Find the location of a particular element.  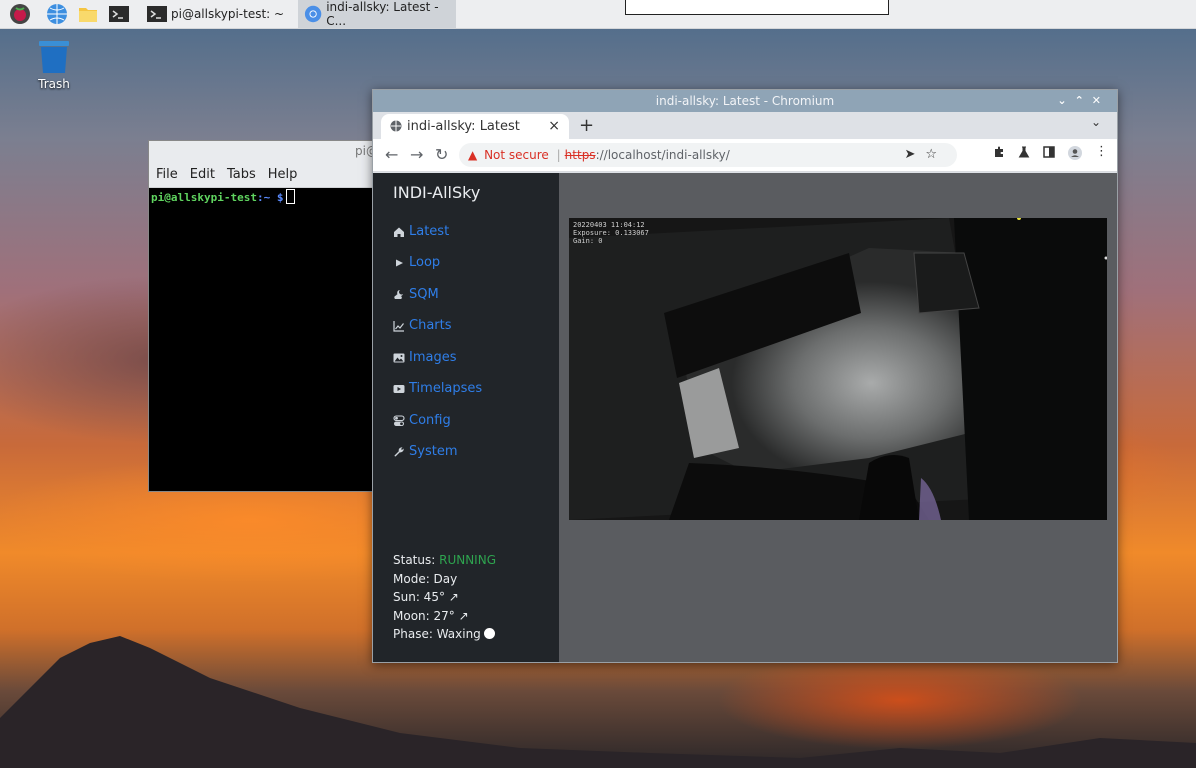

nav-system: System is located at coordinates (425, 451).